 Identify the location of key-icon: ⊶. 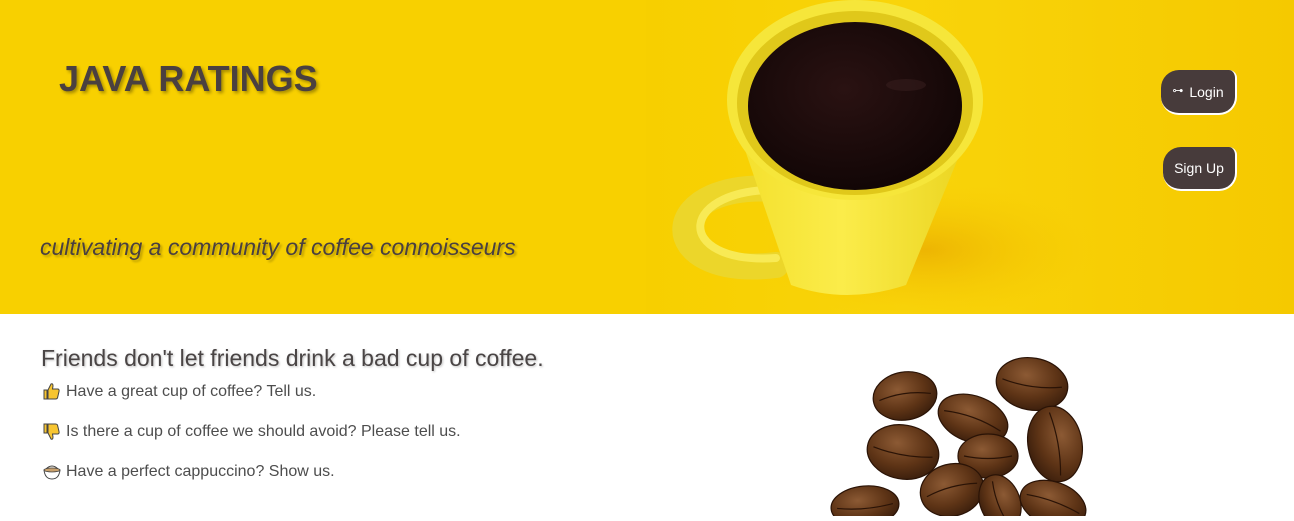
(1178, 91).